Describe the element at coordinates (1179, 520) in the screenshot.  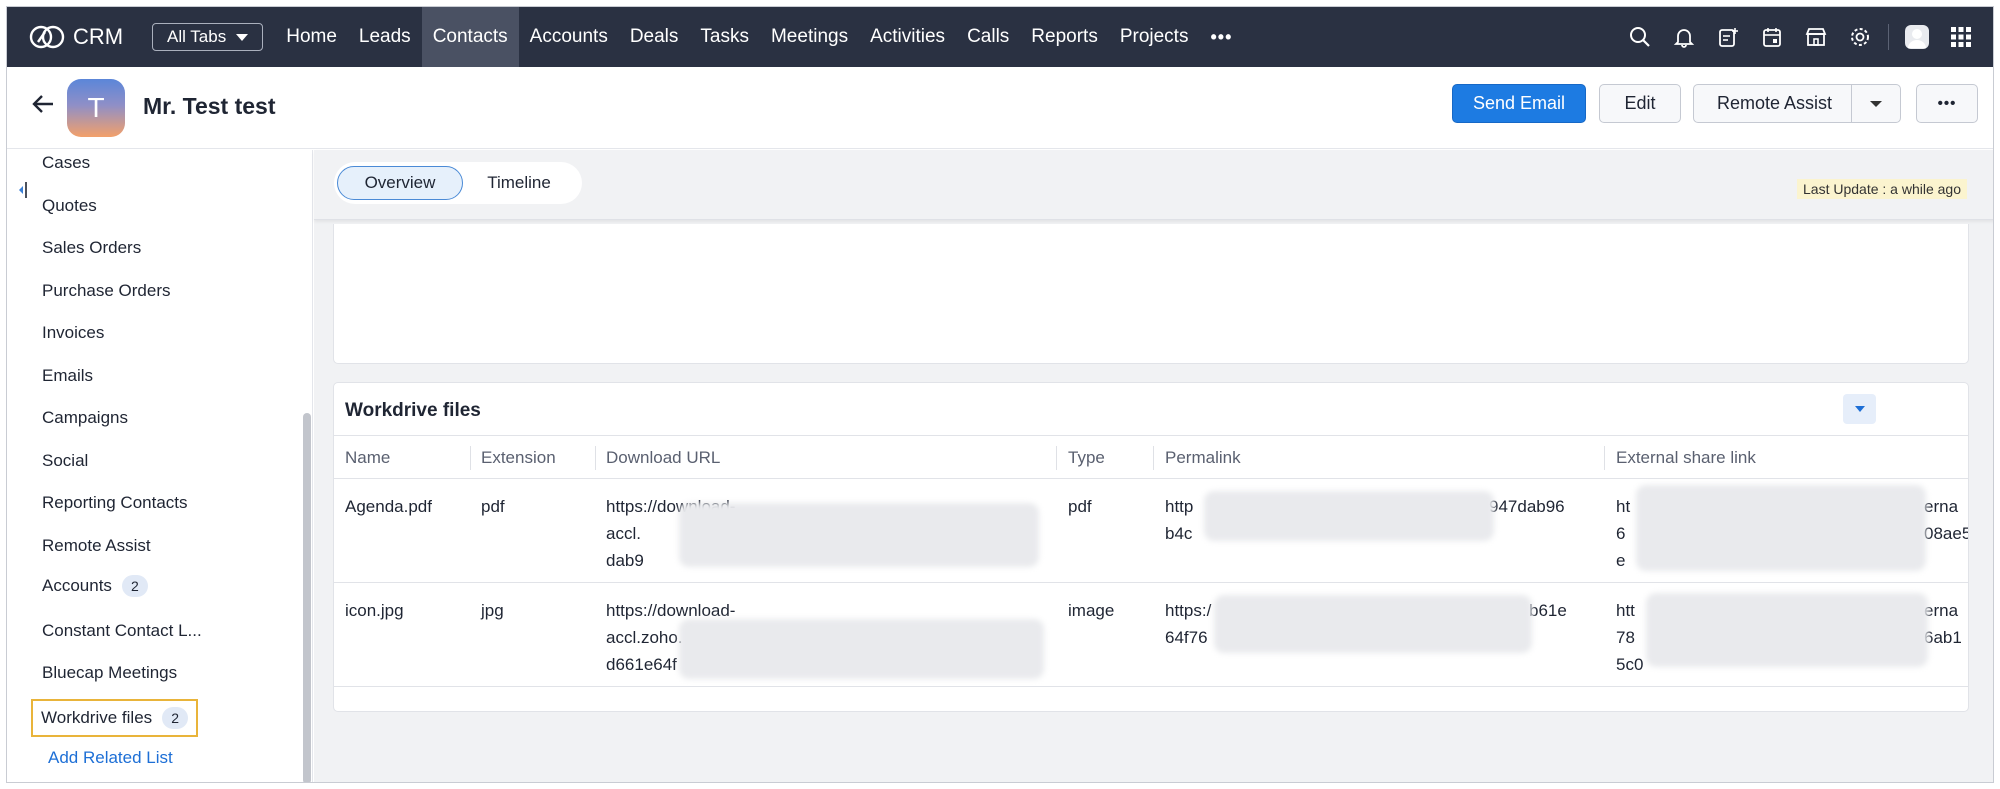
I see `cell-permalink: http b4c` at that location.